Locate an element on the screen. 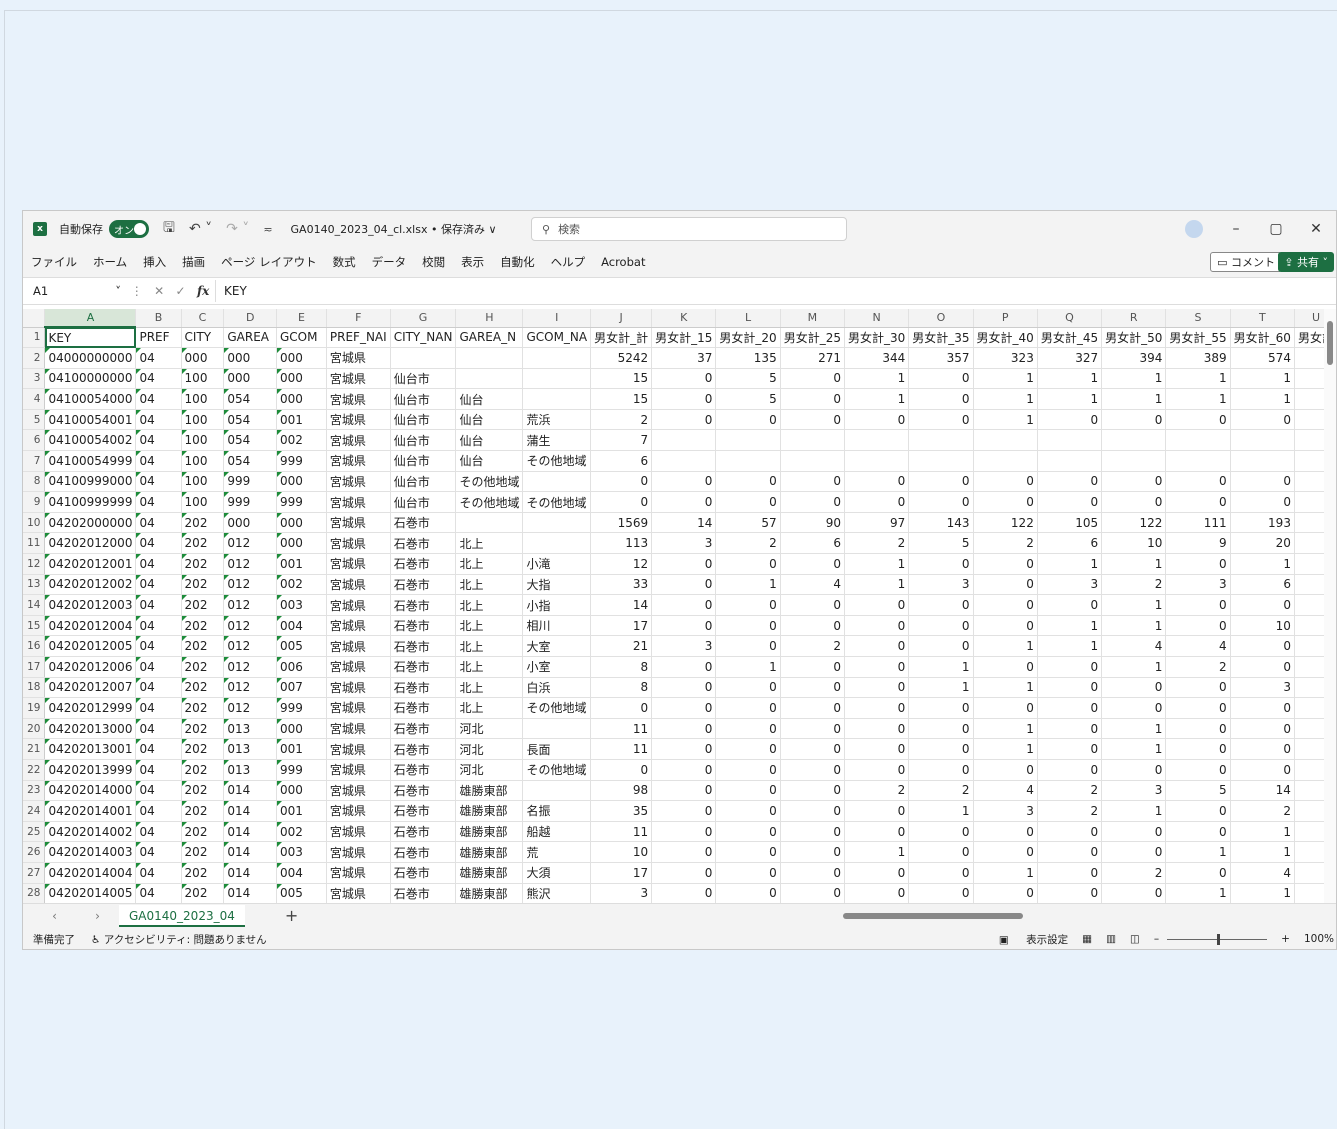 The height and width of the screenshot is (1129, 1337). add-sheet-icon: + is located at coordinates (291, 915).